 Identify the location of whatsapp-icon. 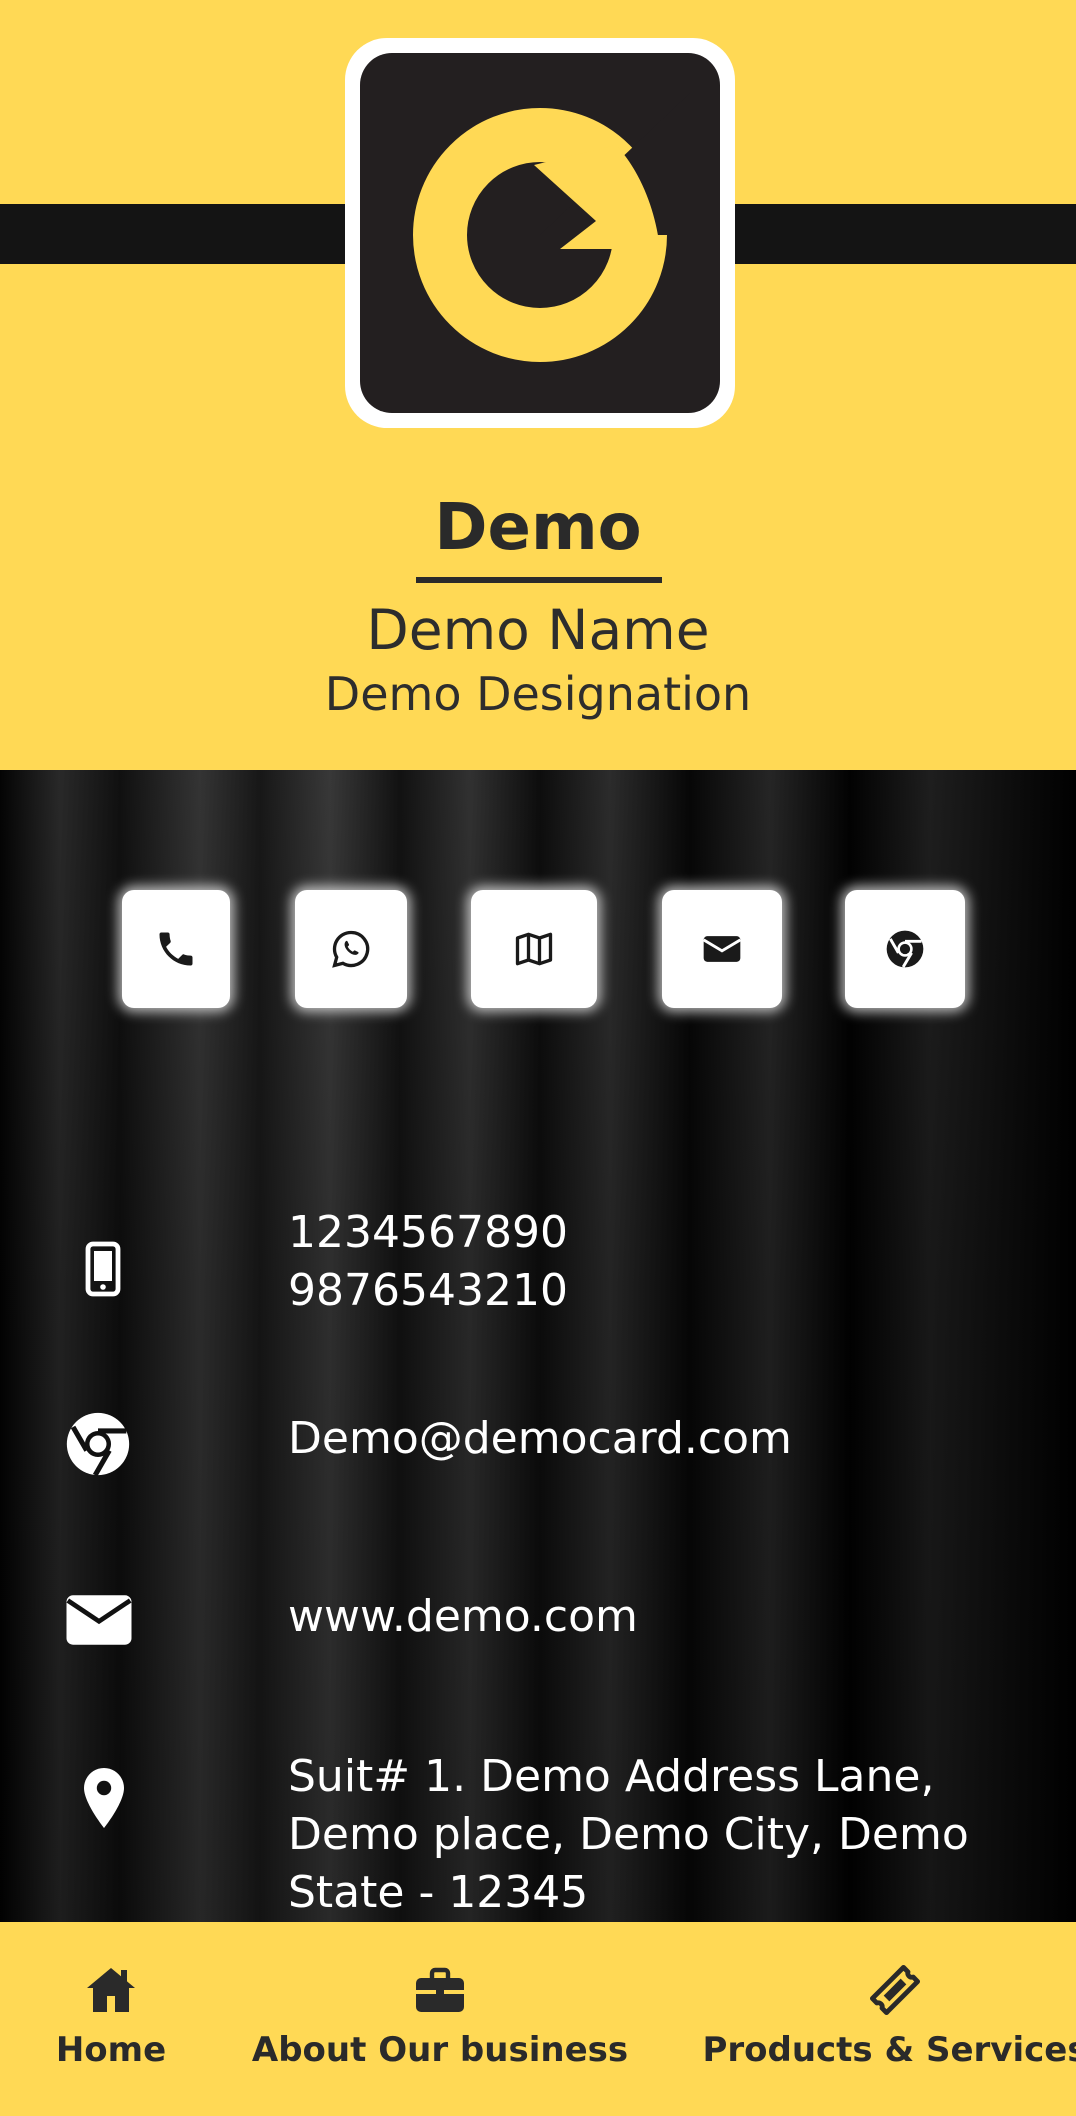
(351, 949).